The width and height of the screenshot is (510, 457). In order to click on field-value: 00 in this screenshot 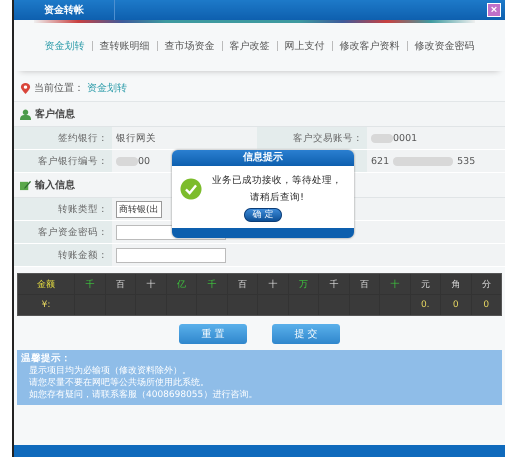, I will do `click(144, 161)`.